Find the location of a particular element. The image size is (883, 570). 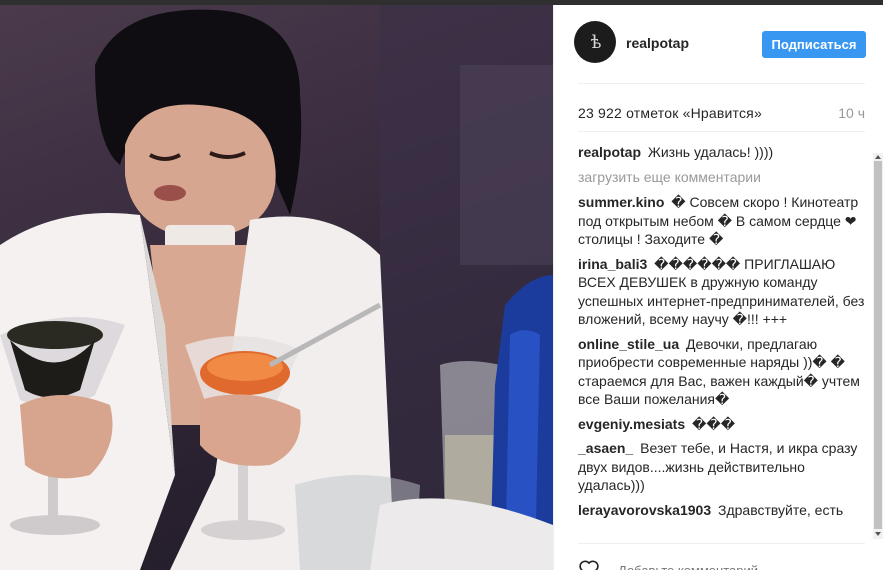

caption: realpotap Жизнь удалась! )))) is located at coordinates (723, 152).